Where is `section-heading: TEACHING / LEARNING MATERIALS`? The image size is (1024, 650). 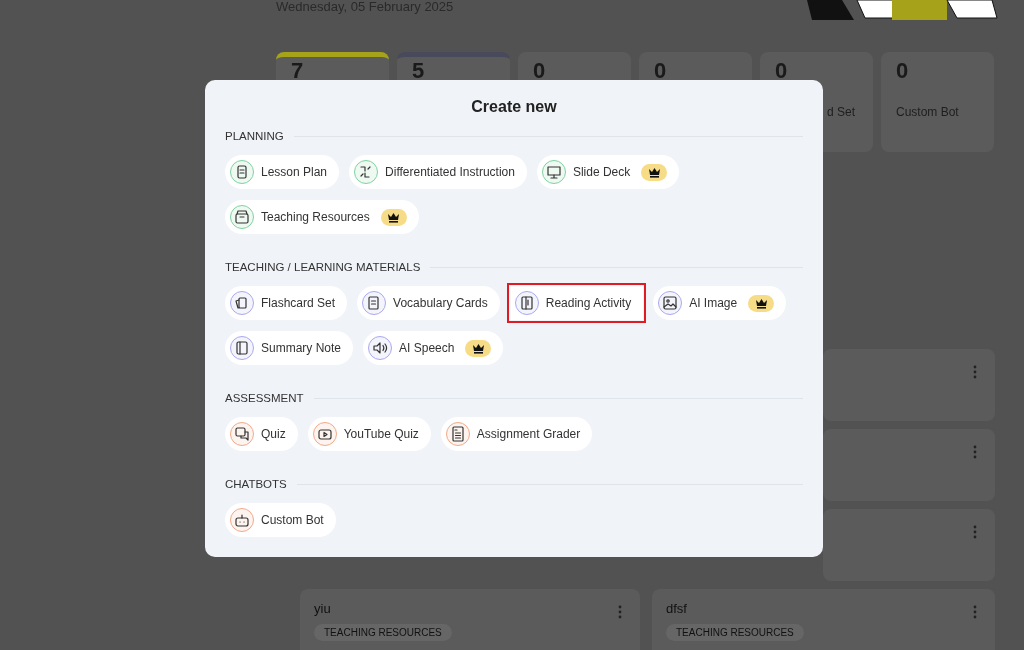 section-heading: TEACHING / LEARNING MATERIALS is located at coordinates (323, 267).